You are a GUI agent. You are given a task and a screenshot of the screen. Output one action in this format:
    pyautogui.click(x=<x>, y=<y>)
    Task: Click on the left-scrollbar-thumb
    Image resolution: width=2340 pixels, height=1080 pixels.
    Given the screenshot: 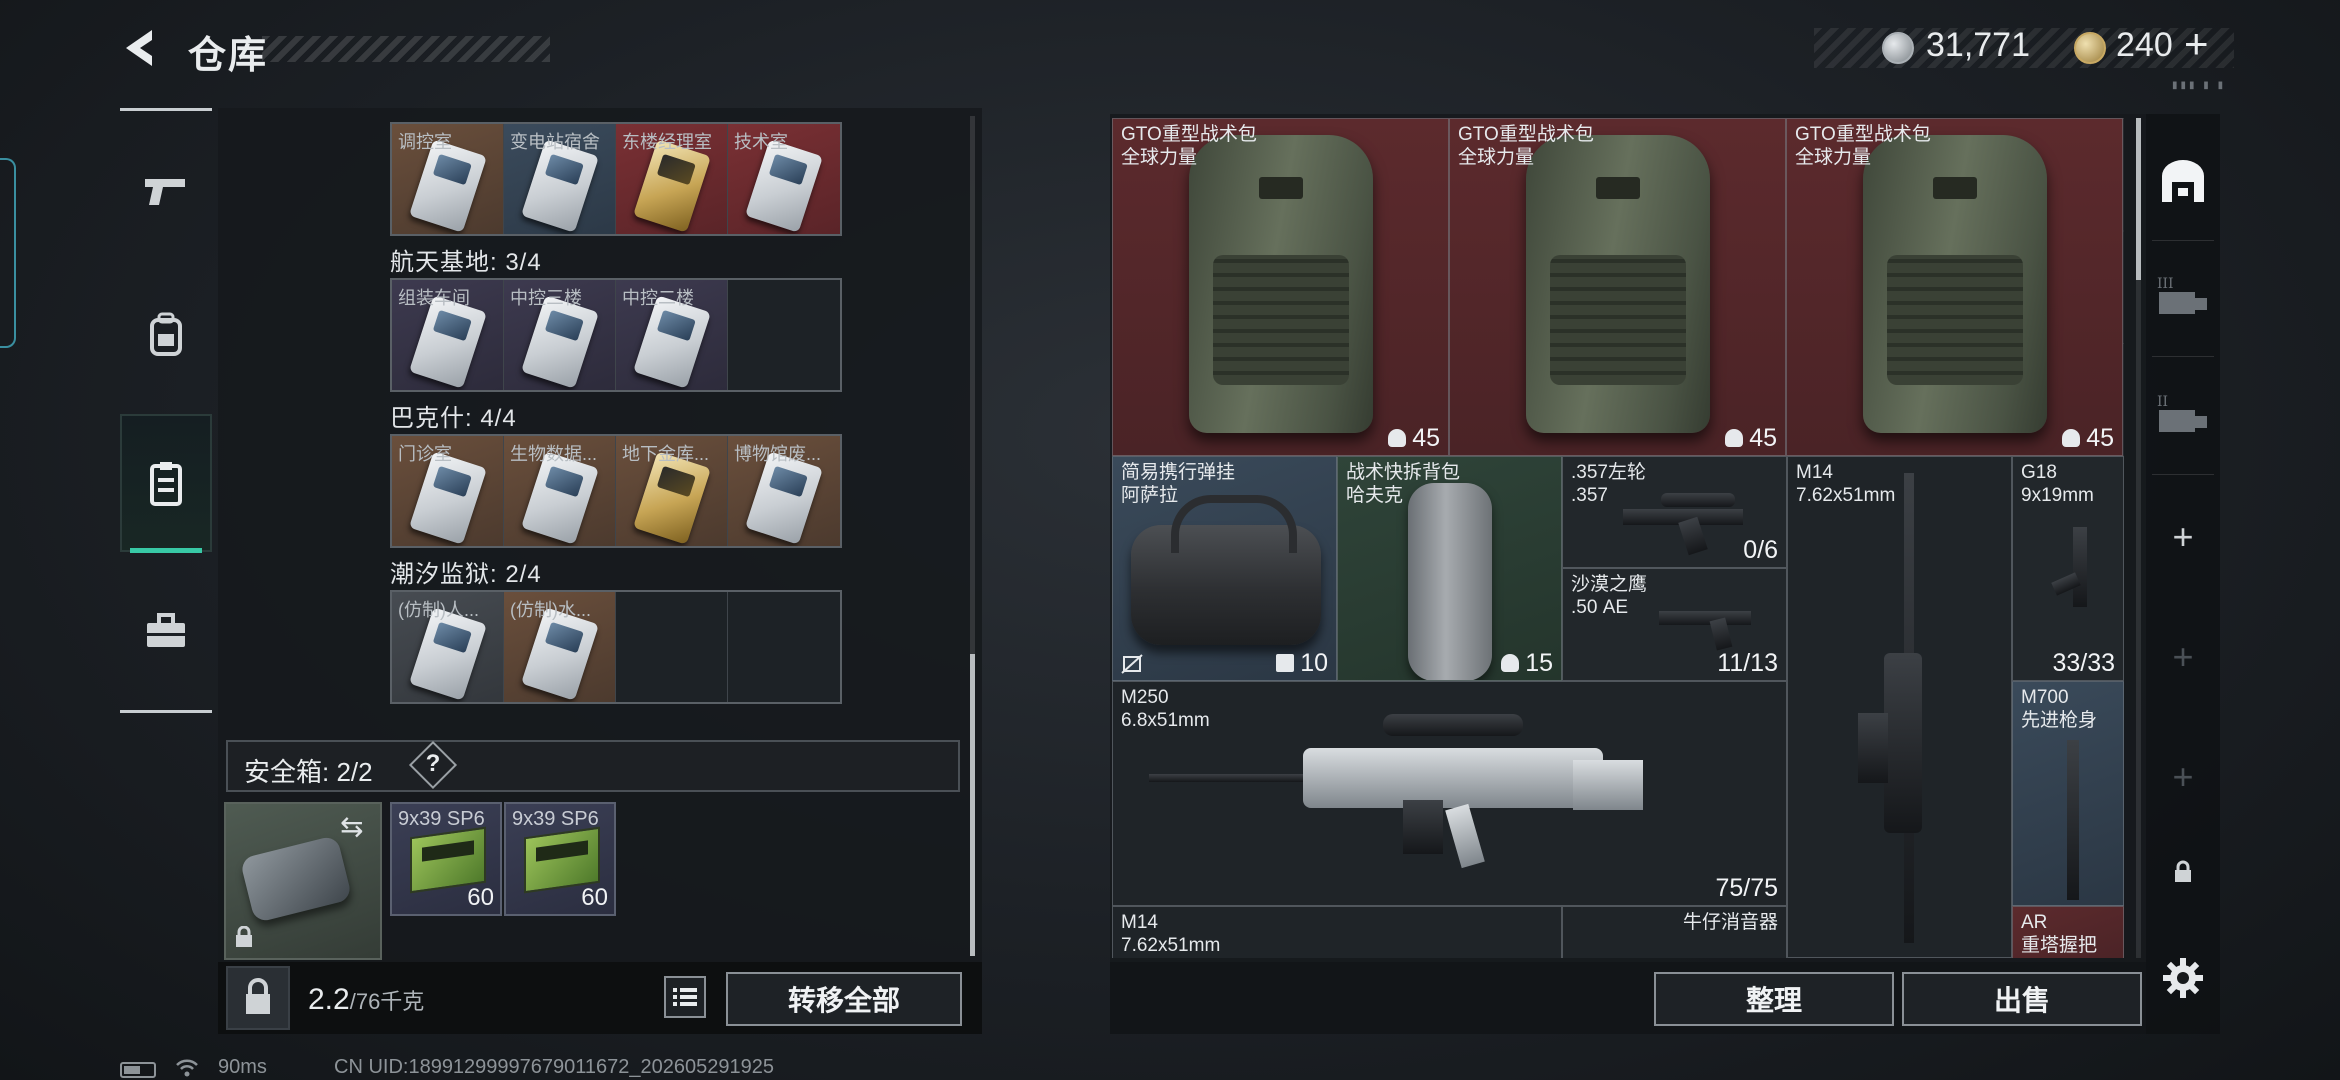 What is the action you would take?
    pyautogui.click(x=972, y=805)
    